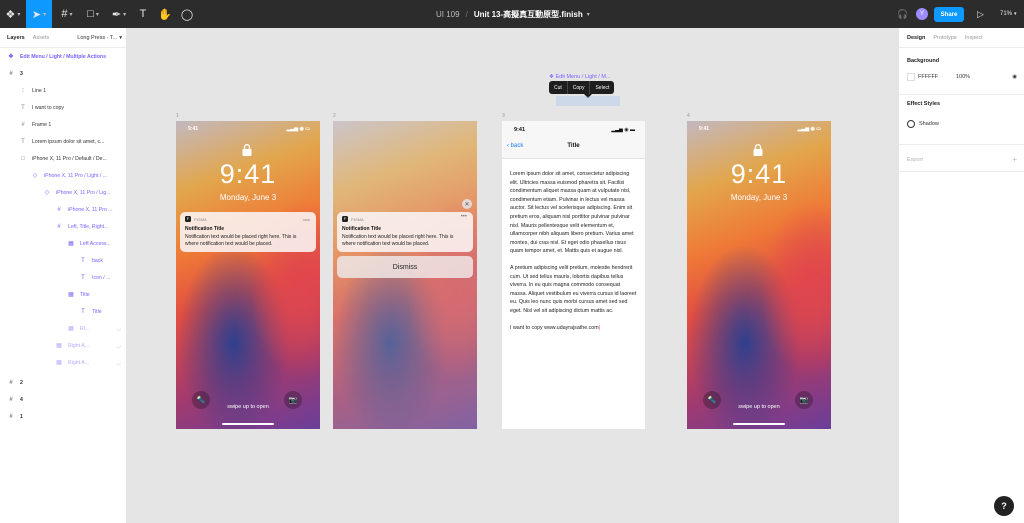 Image resolution: width=1024 pixels, height=523 pixels. I want to click on pen-tool-button: ✒ ▾, so click(119, 14).